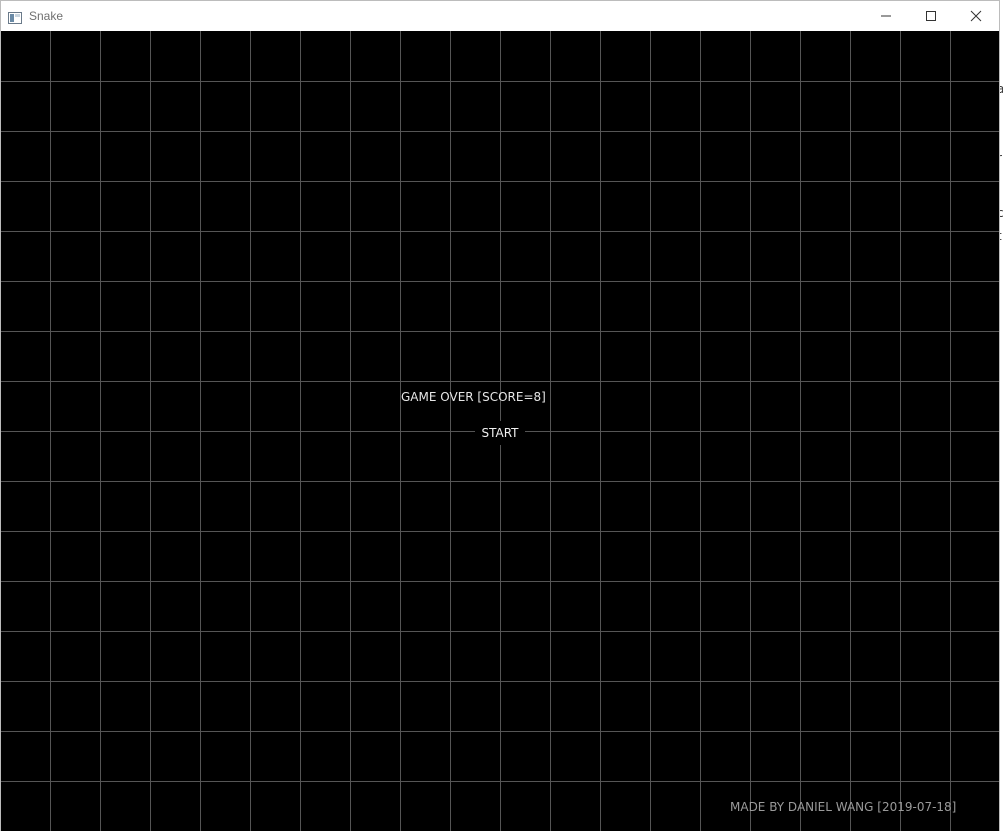 The width and height of the screenshot is (1003, 832). Describe the element at coordinates (843, 807) in the screenshot. I see `credit-text: MADE BY DANIEL WANG [2019-07-18]` at that location.